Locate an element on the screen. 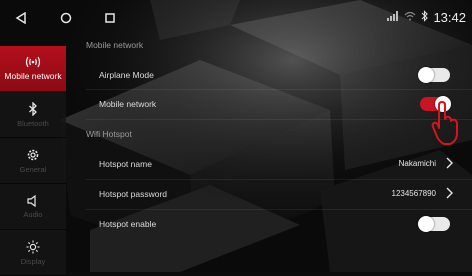 This screenshot has width=472, height=276. airplane-mode-label: Airplane Mode is located at coordinates (126, 75).